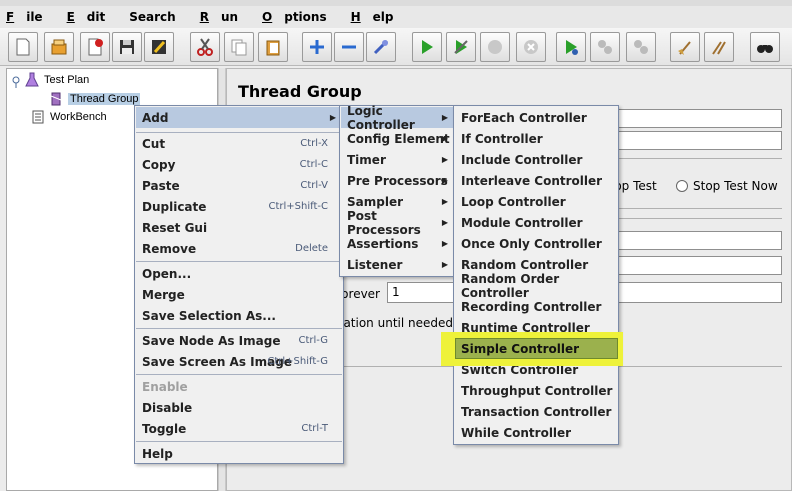  Describe the element at coordinates (239, 164) in the screenshot. I see `menu-item-copy: Copy Ctrl-C` at that location.